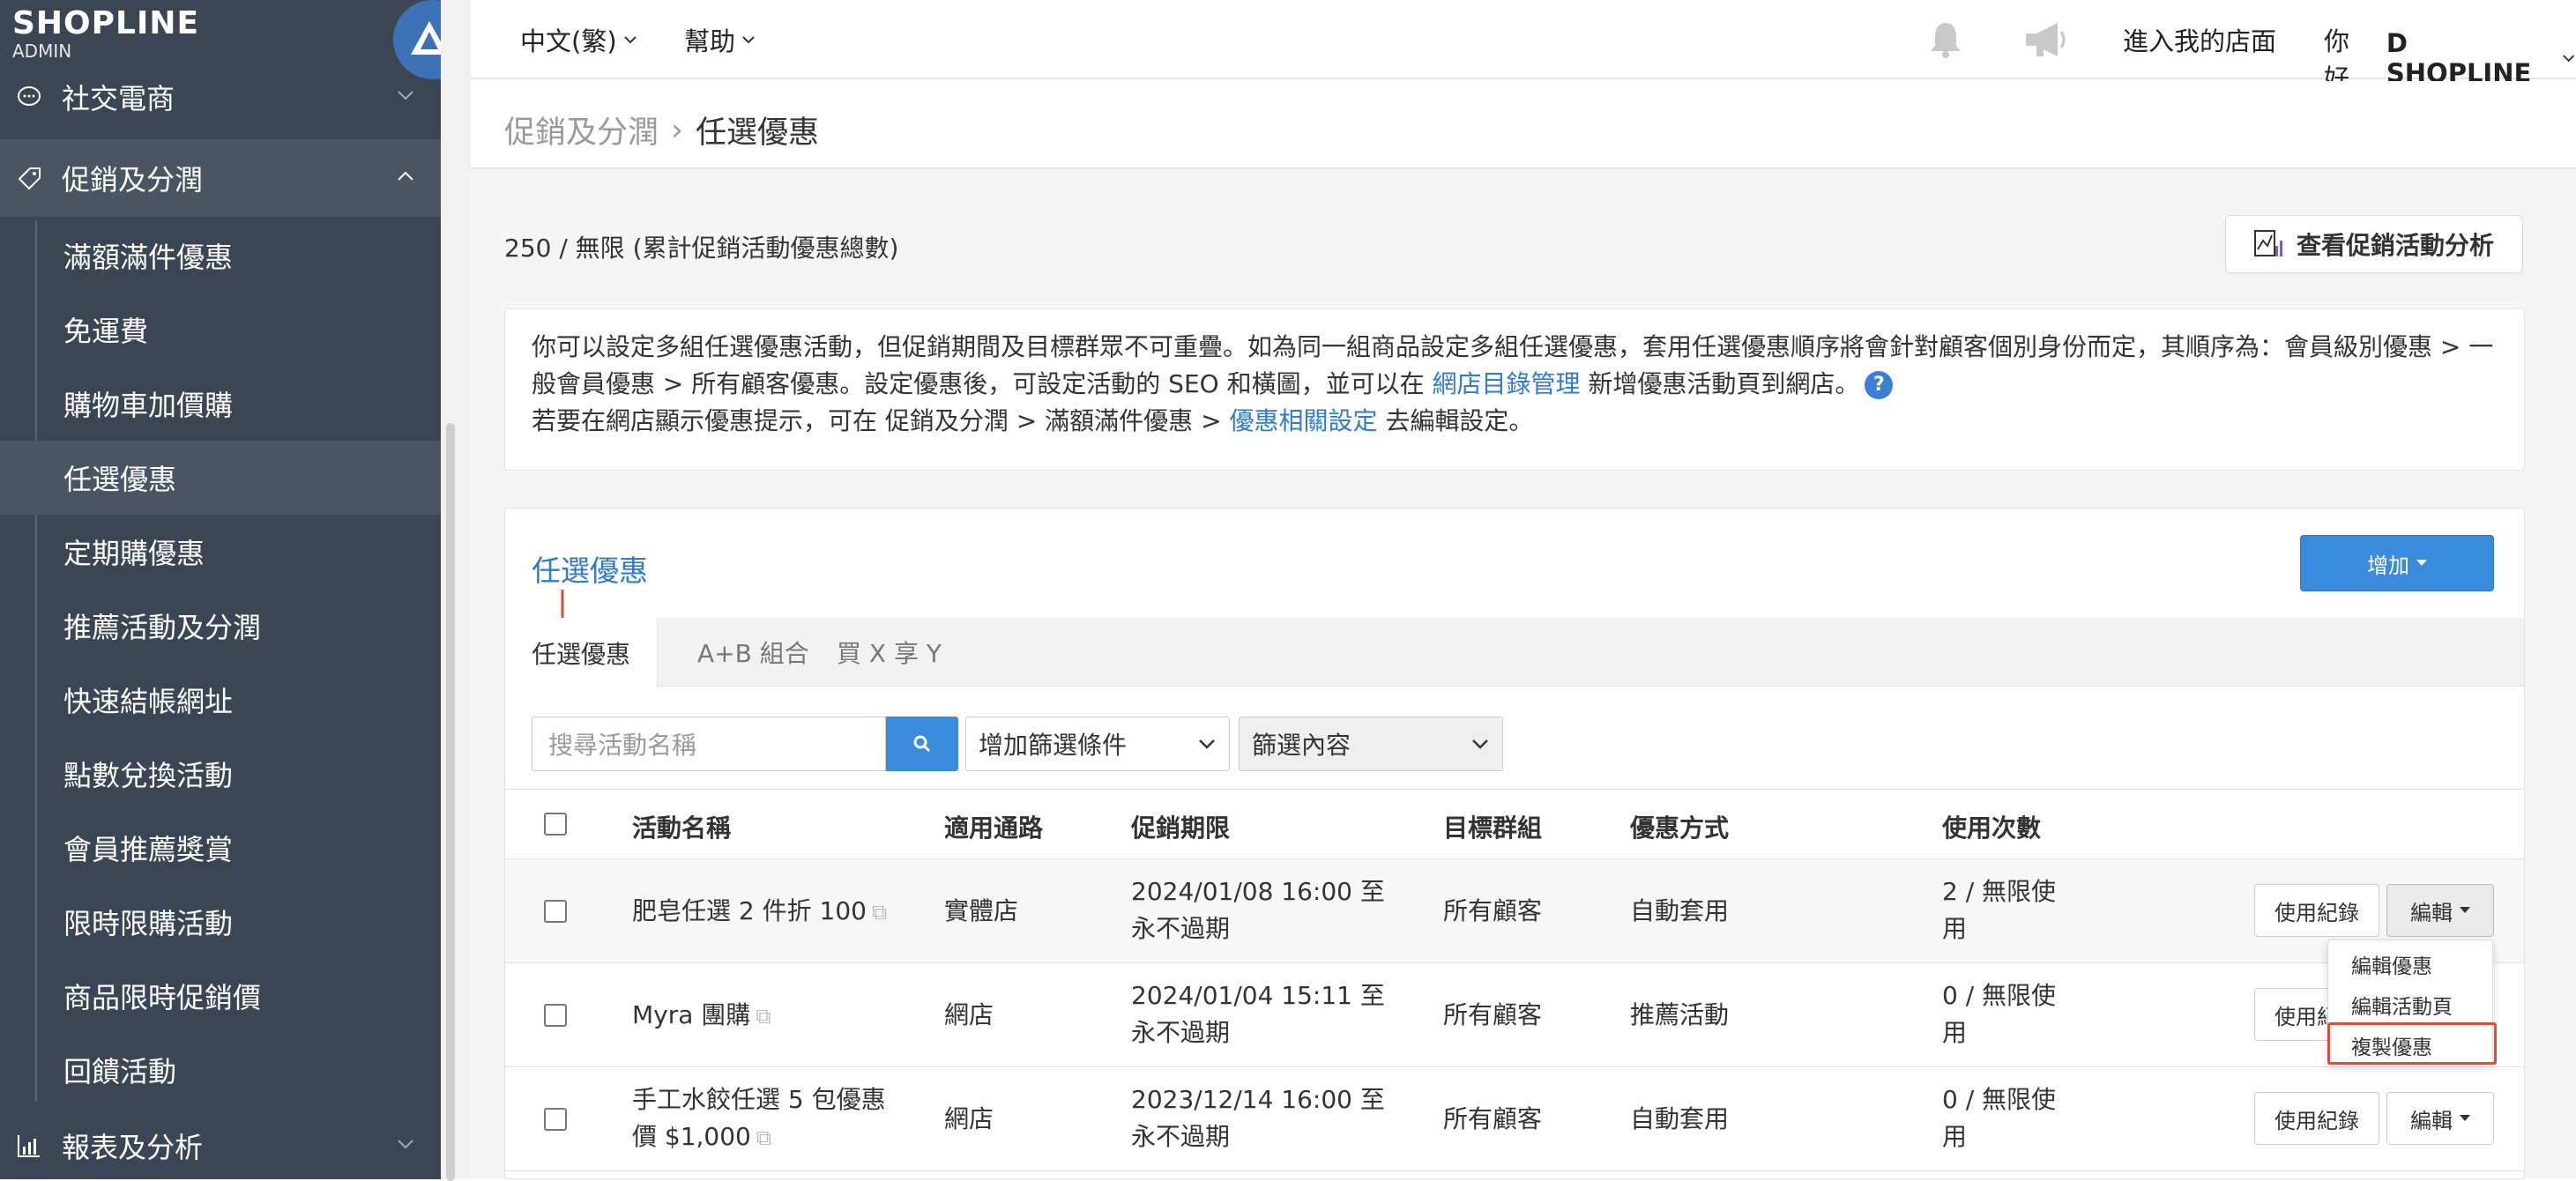 The image size is (2576, 1181). What do you see at coordinates (1879, 385) in the screenshot?
I see `question-icon: ?` at bounding box center [1879, 385].